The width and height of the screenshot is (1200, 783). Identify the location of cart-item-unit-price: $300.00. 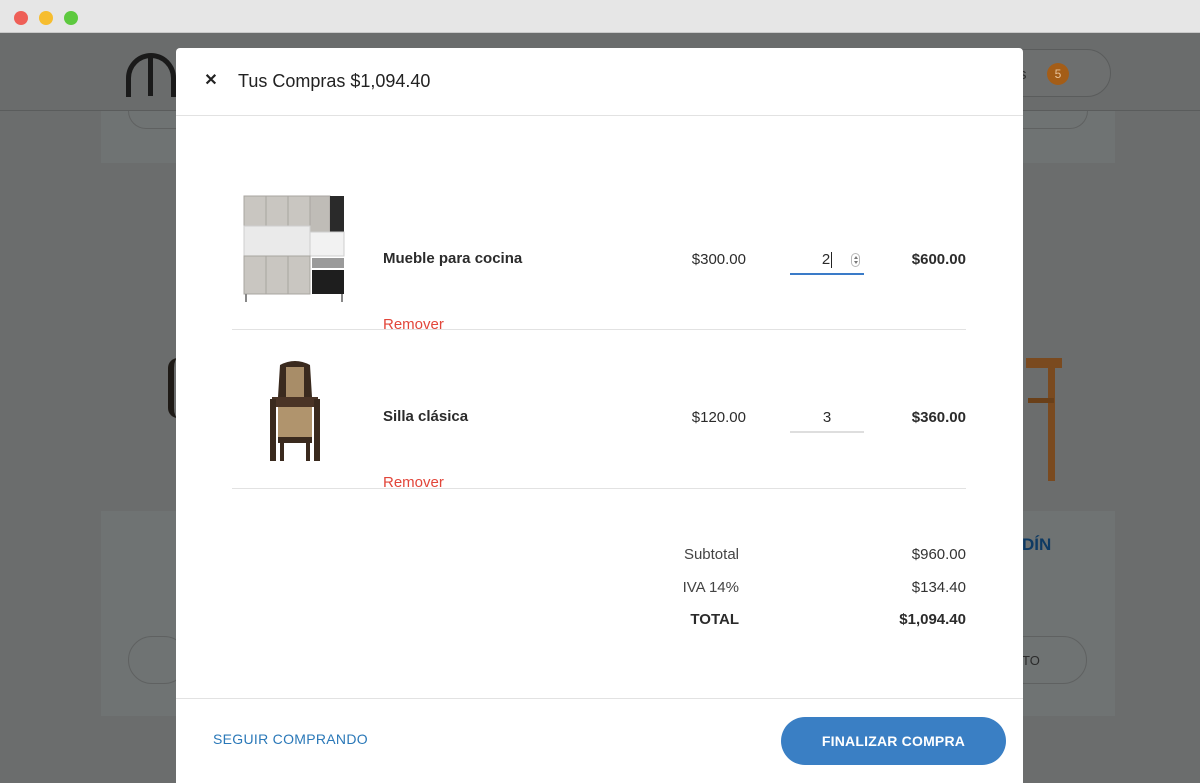
(718, 259).